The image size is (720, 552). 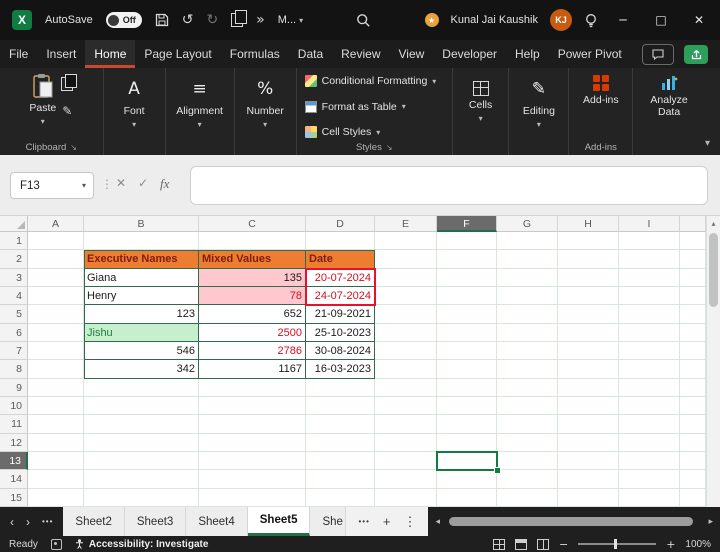 What do you see at coordinates (56, 544) in the screenshot?
I see `macro-record-icon` at bounding box center [56, 544].